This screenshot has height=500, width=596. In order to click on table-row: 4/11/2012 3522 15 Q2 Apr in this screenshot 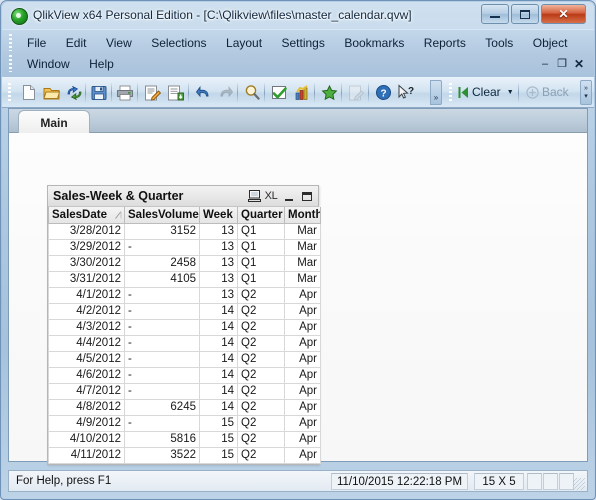, I will do `click(184, 455)`.